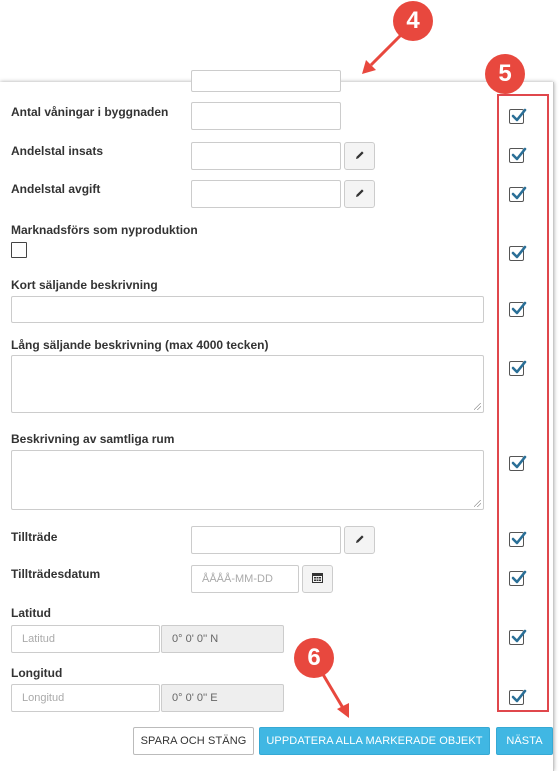 The width and height of the screenshot is (560, 771). I want to click on rum-beskrivning-textarea, so click(247, 480).